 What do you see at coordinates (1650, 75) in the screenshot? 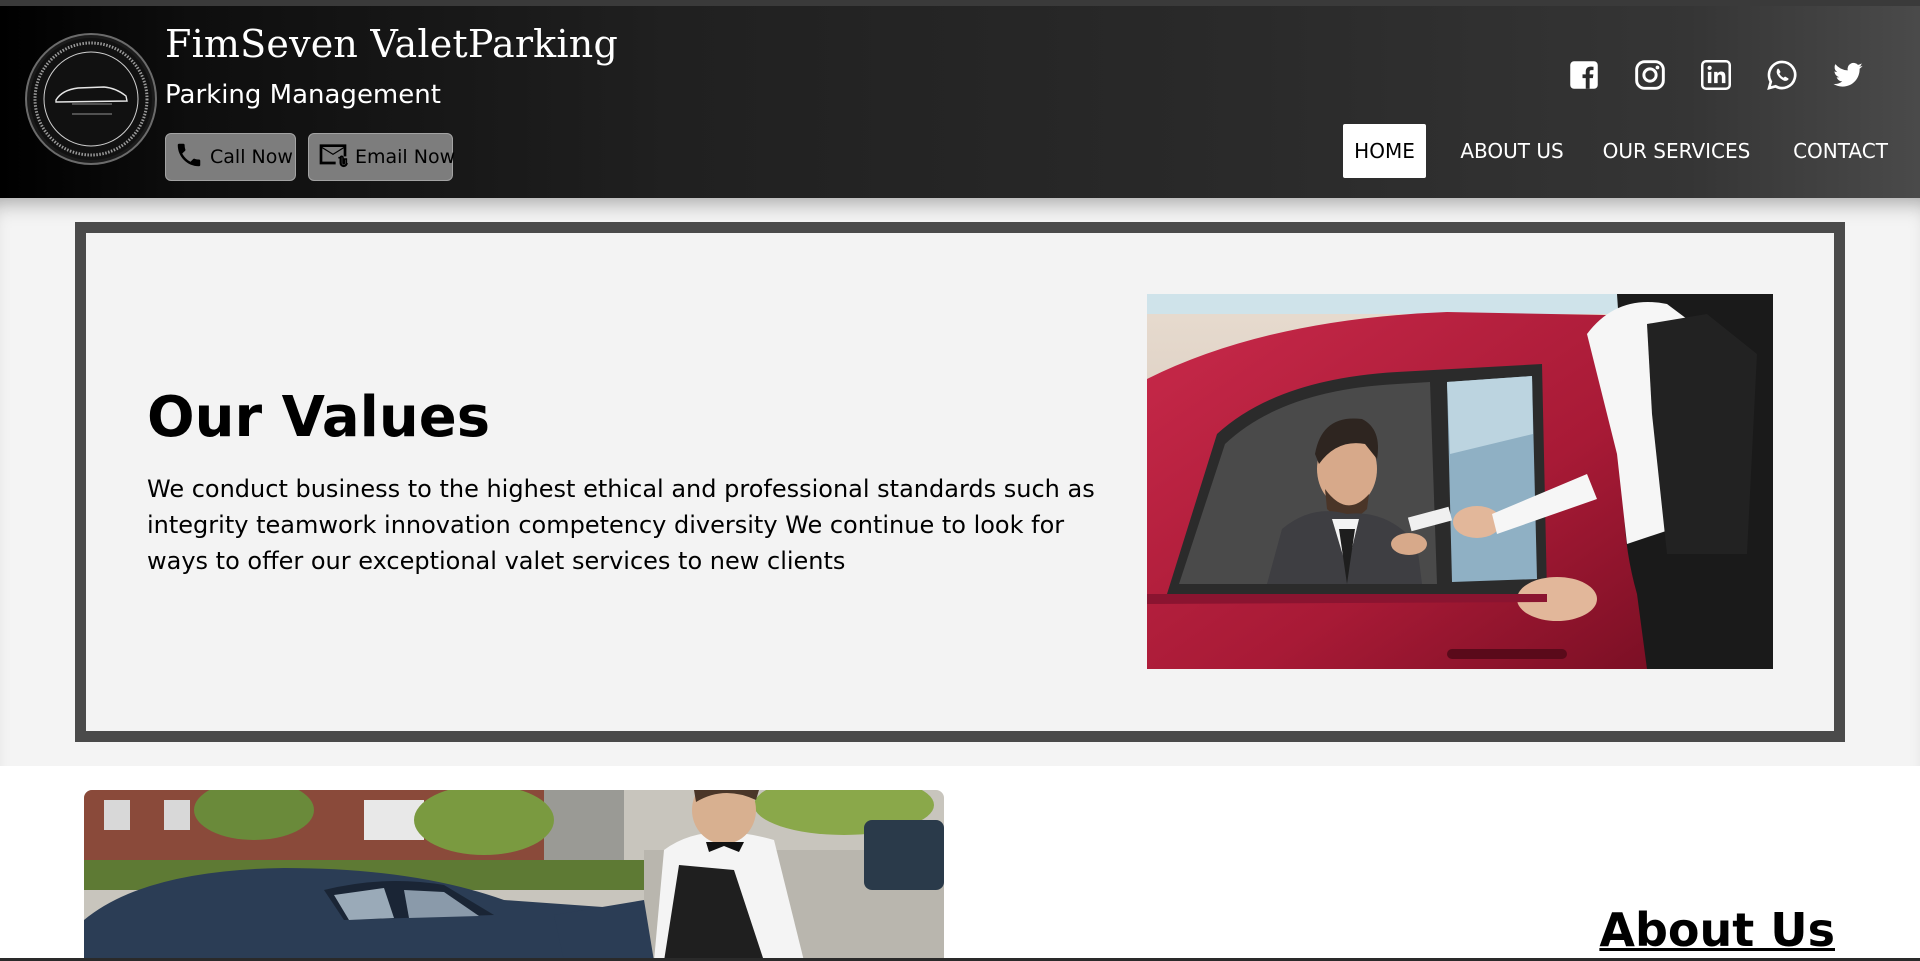
I see `instagram-icon` at bounding box center [1650, 75].